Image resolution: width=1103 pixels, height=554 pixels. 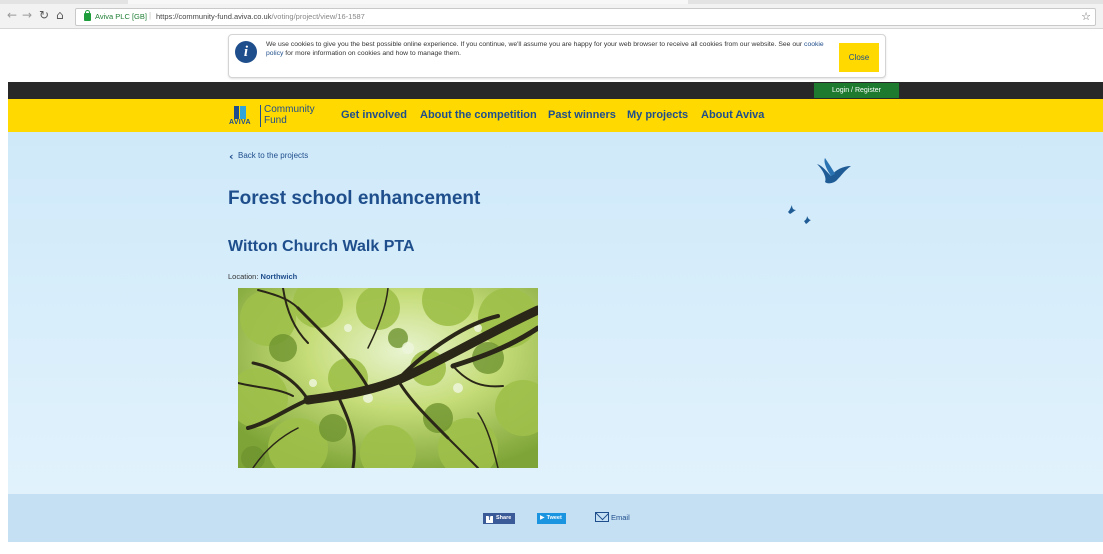 I want to click on nav-about-aviva: About Aviva, so click(x=732, y=115).